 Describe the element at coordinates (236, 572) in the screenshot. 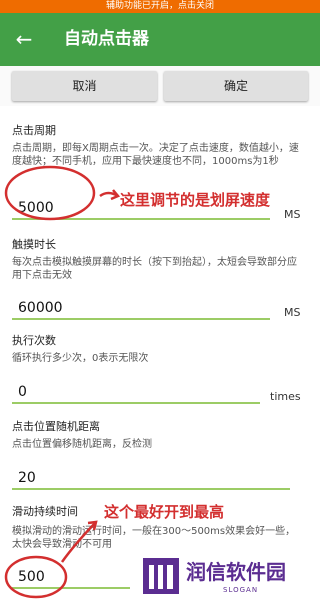

I see `watermark-text: 润信软件园` at that location.